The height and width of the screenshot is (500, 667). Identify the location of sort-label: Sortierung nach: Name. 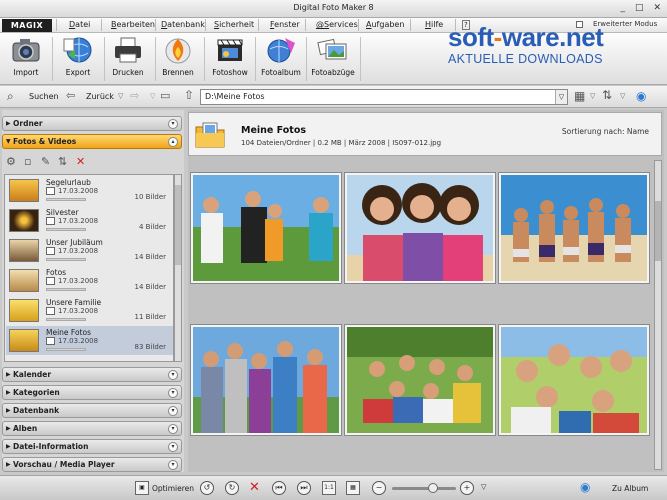
(605, 131).